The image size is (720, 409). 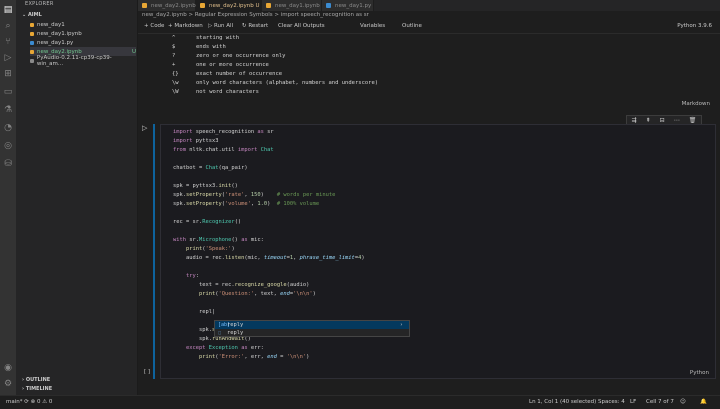 I want to click on workspace-folder: ⌄ AIML, so click(x=32, y=15).